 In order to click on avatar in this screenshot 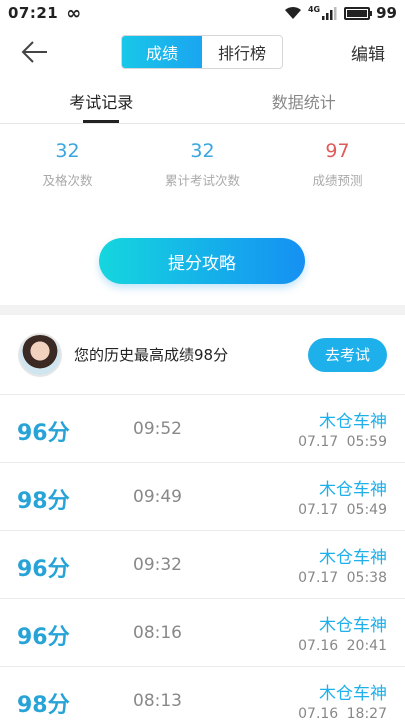, I will do `click(40, 354)`.